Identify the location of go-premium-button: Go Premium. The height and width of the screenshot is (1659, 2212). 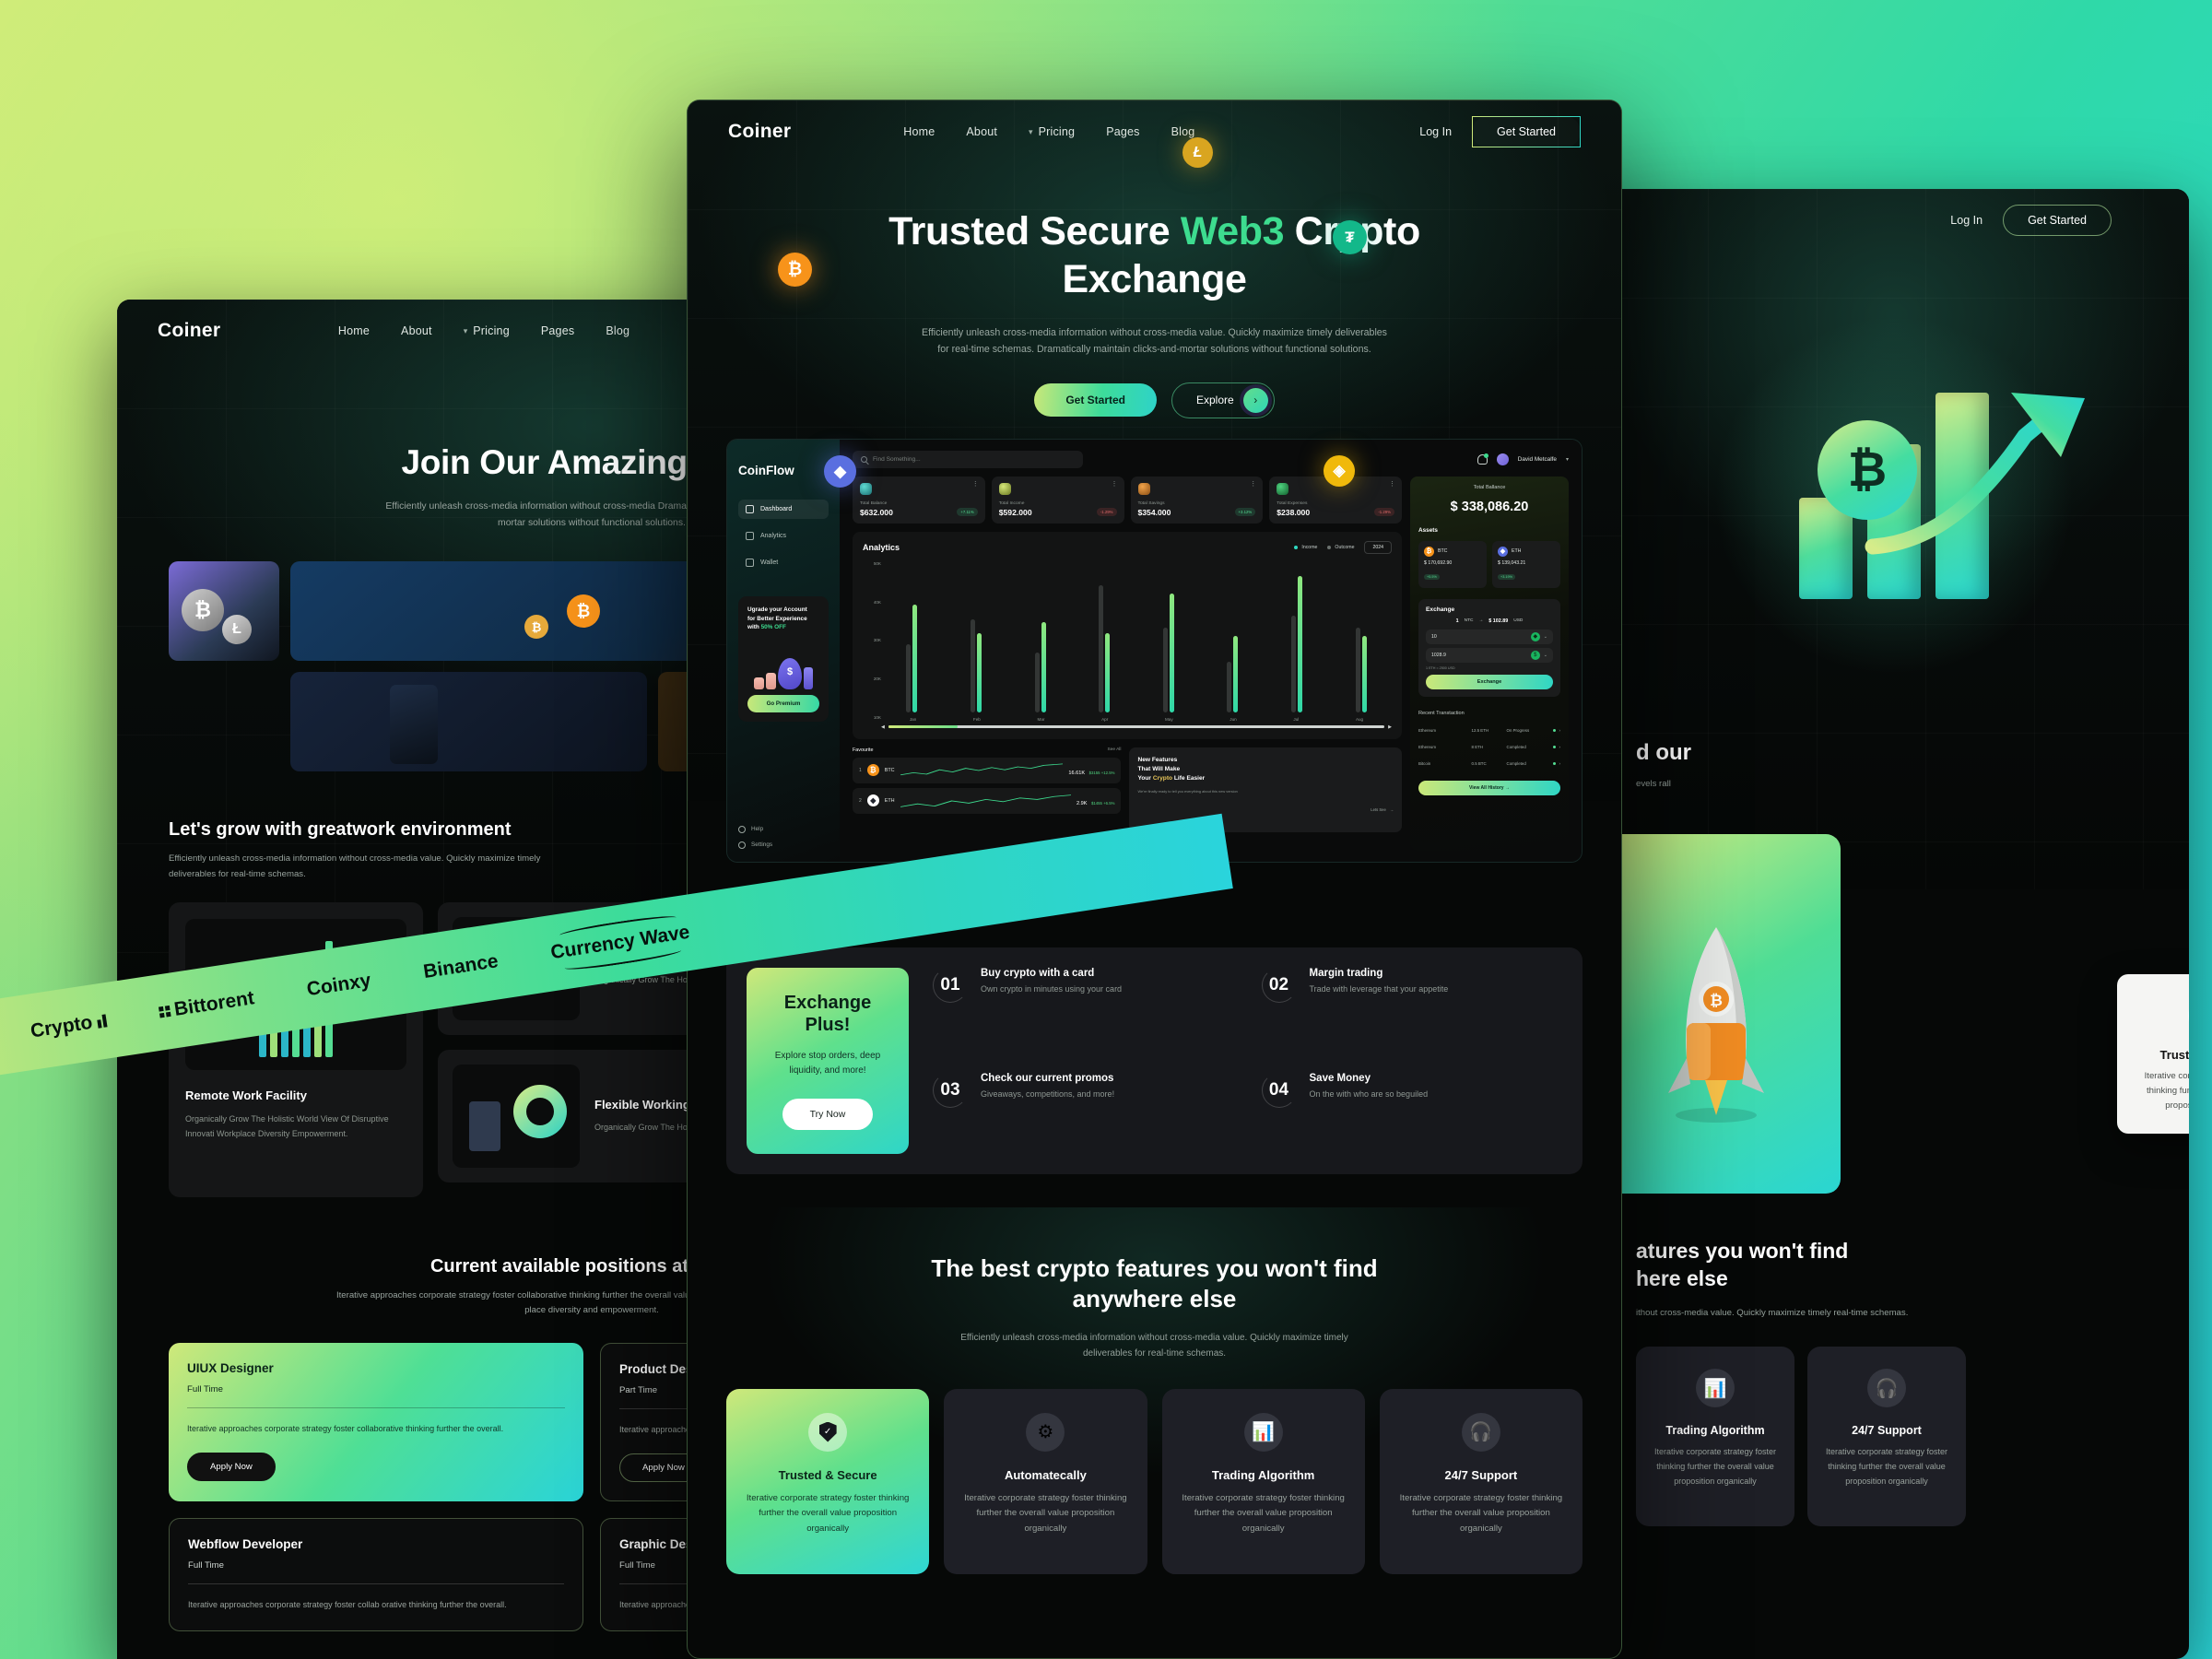
(783, 703).